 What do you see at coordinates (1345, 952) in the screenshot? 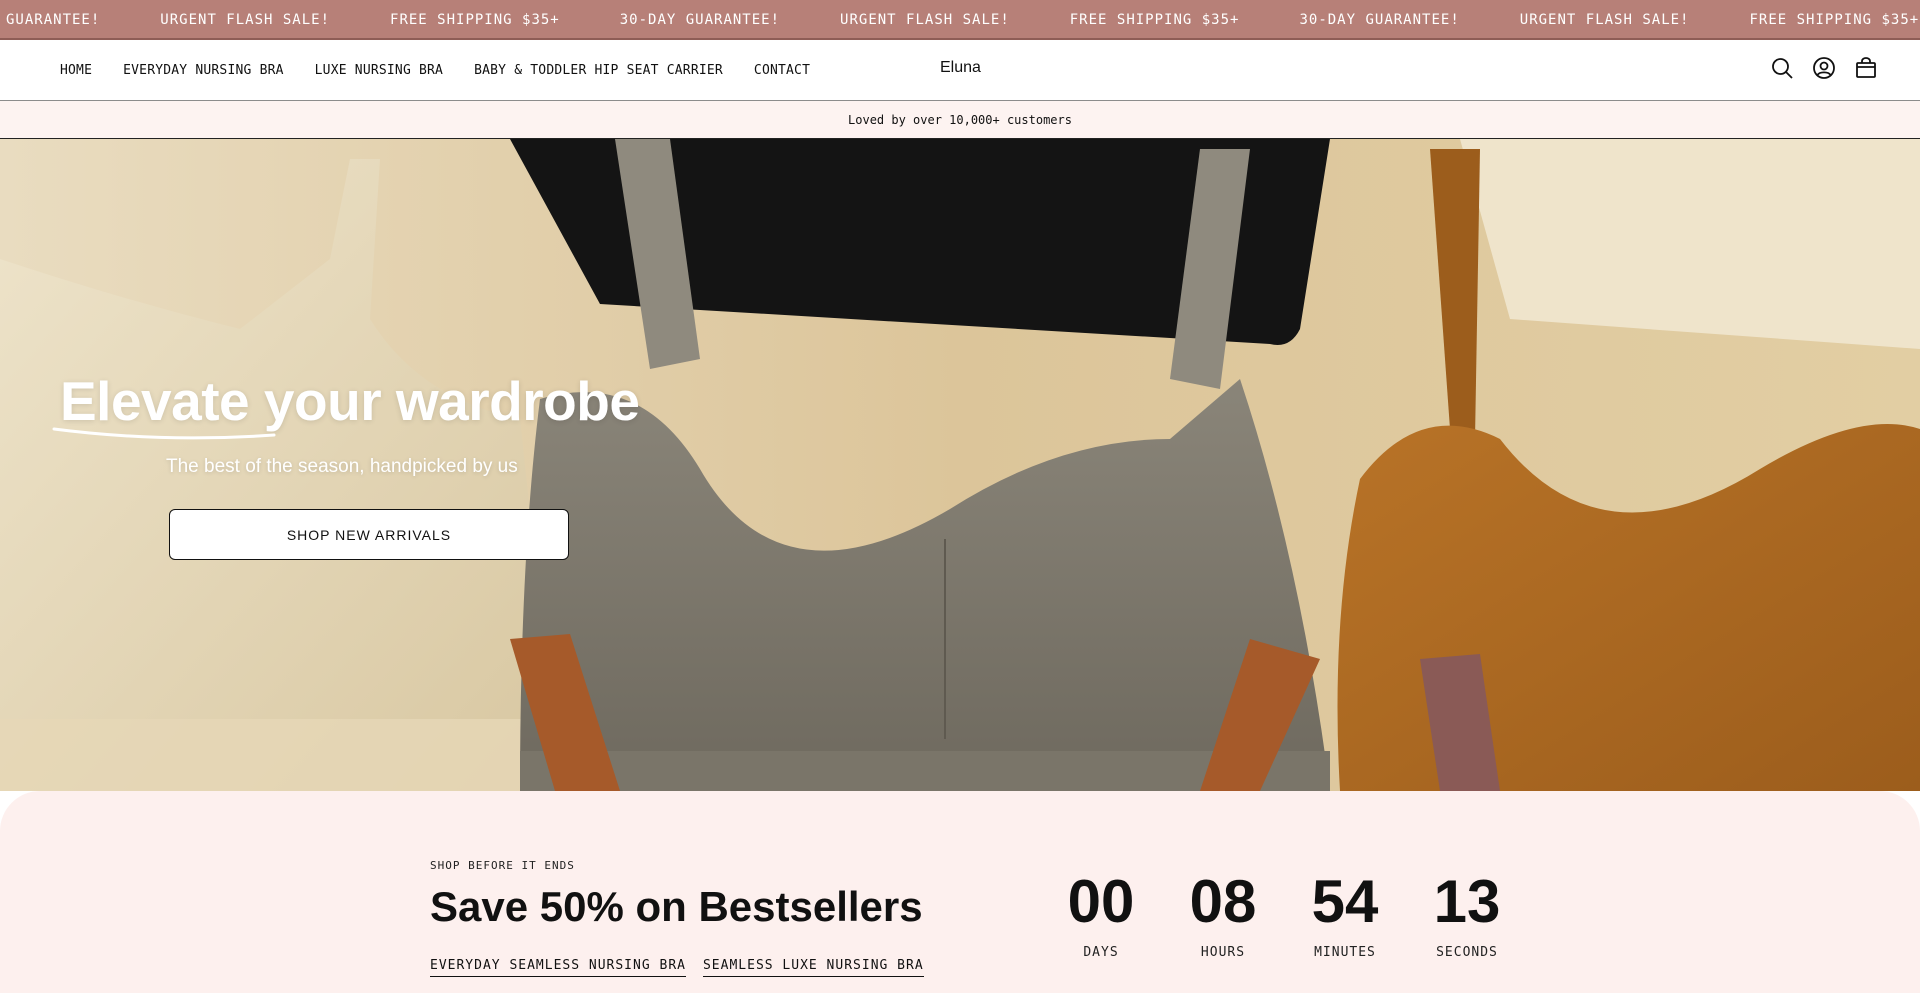
I see `timer-label: MINUTES` at bounding box center [1345, 952].